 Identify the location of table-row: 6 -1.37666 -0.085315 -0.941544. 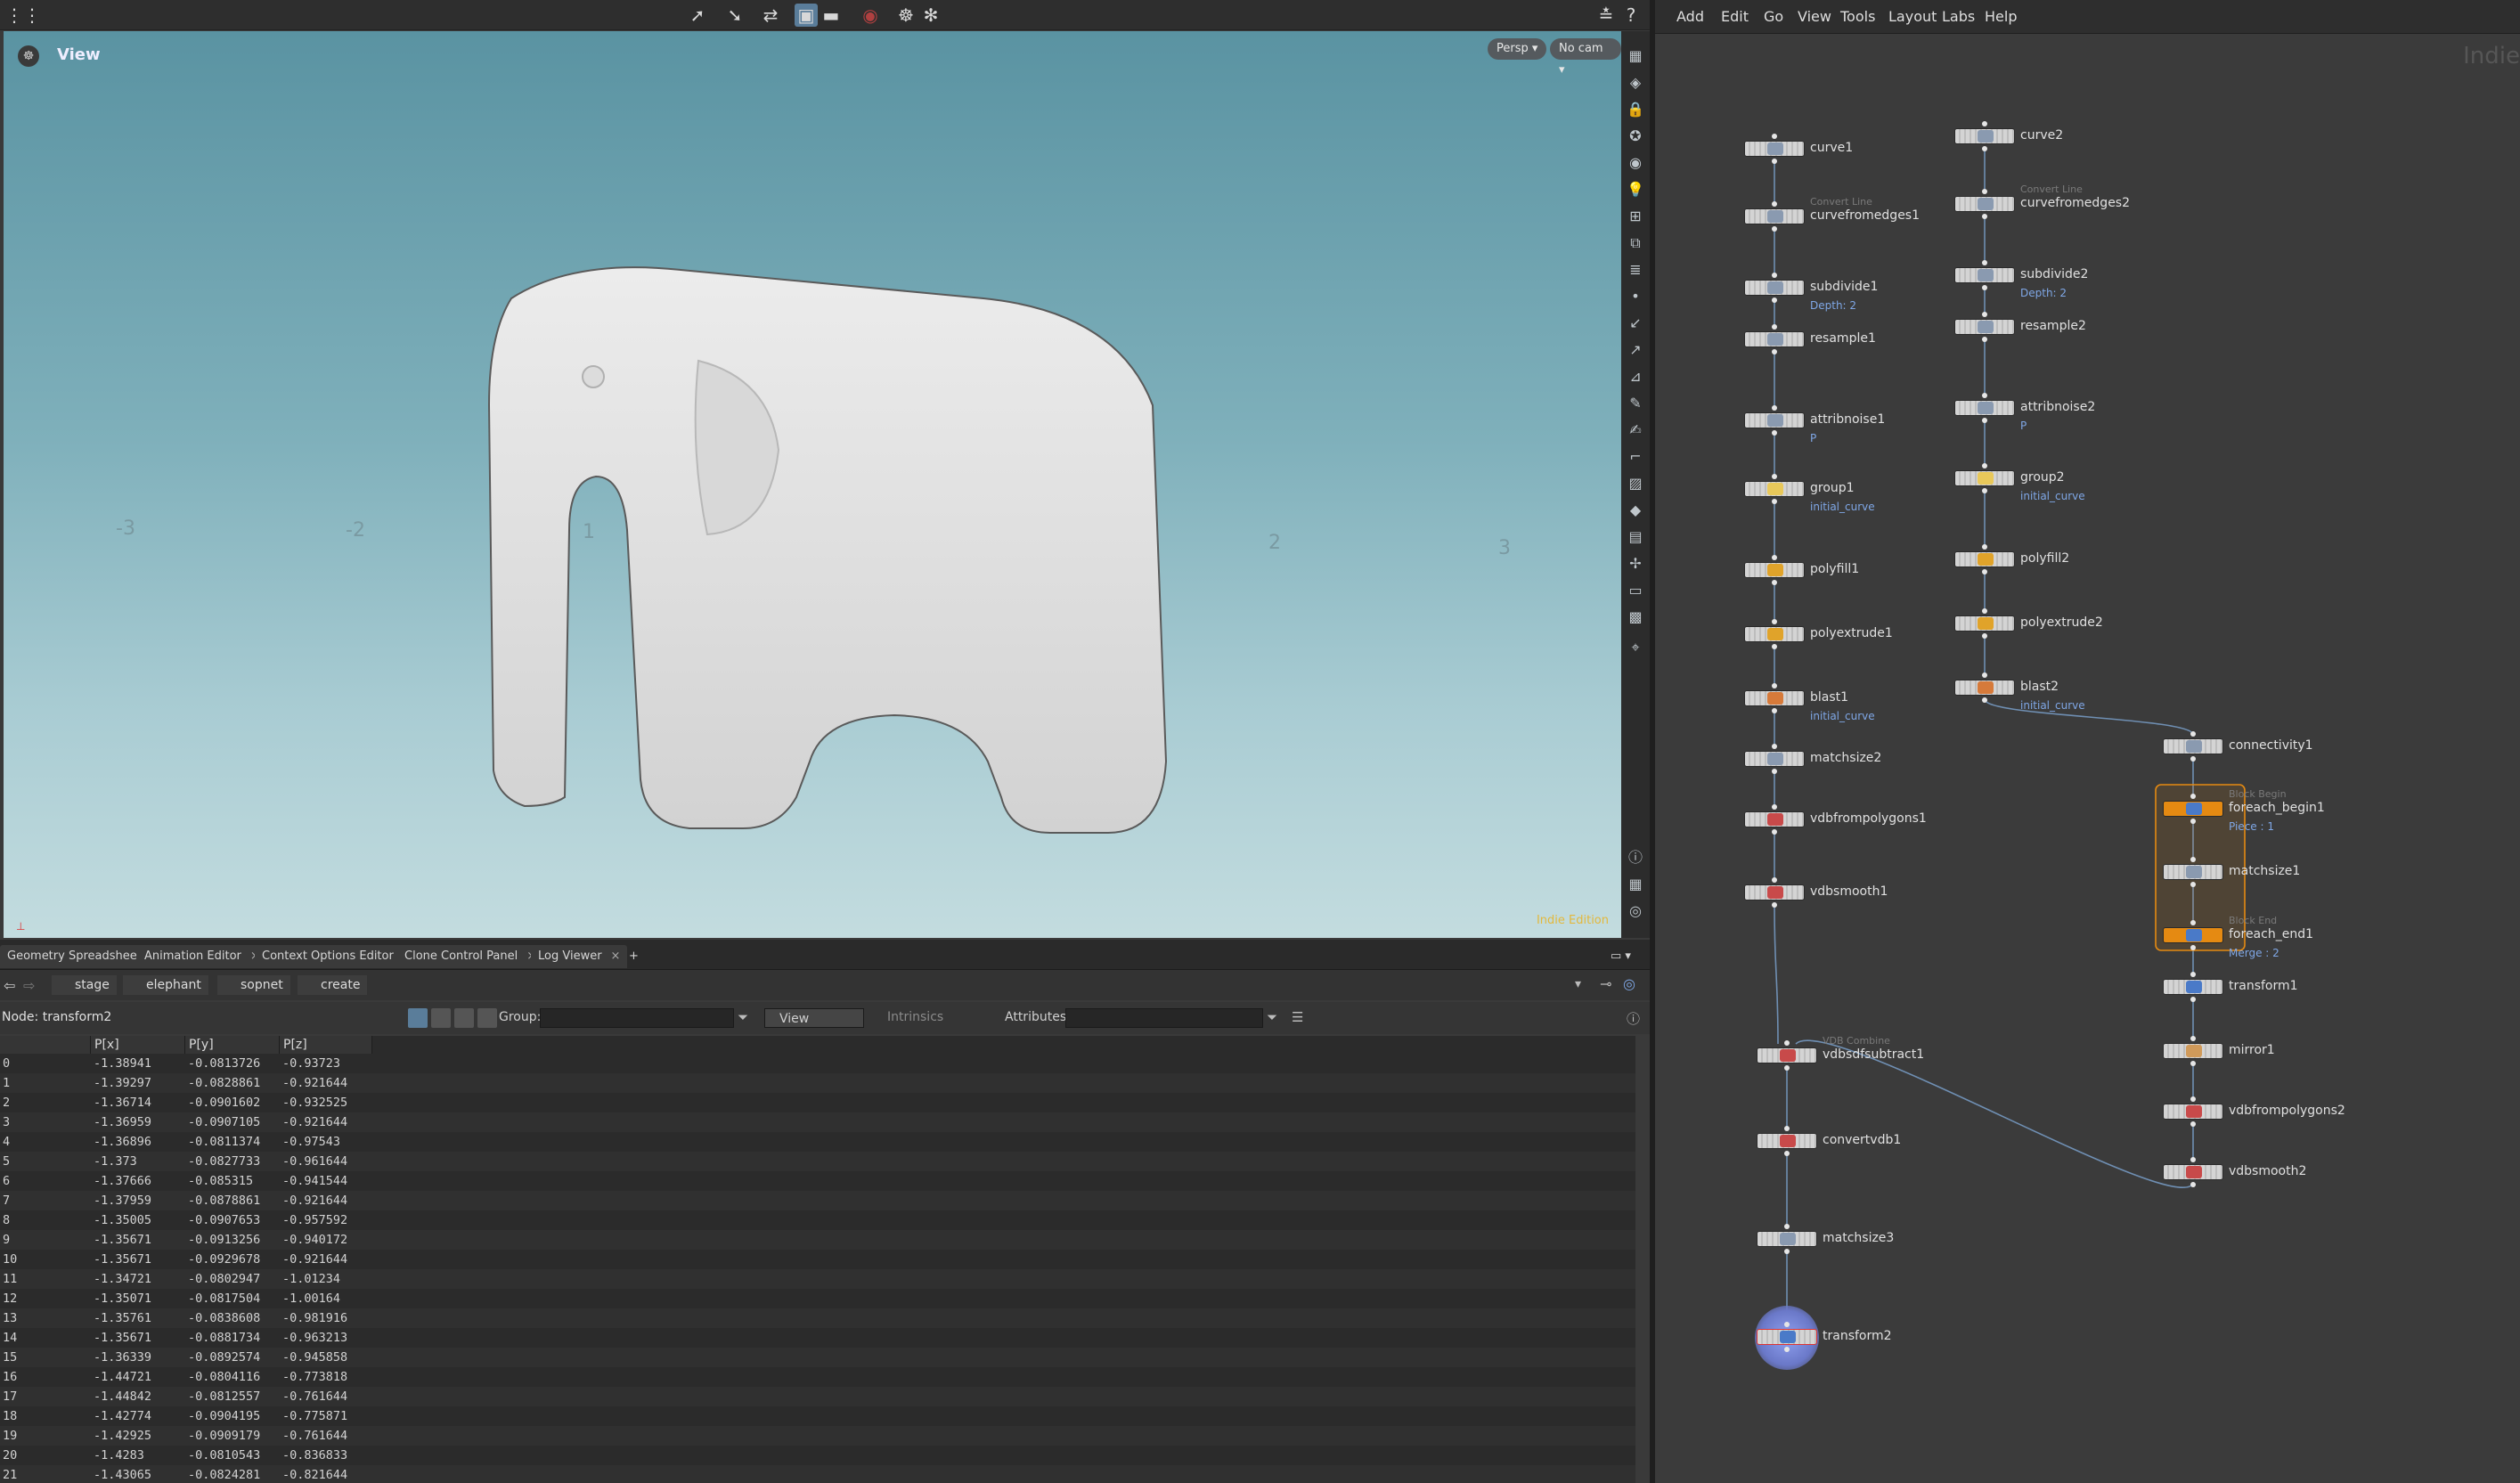
(817, 1181).